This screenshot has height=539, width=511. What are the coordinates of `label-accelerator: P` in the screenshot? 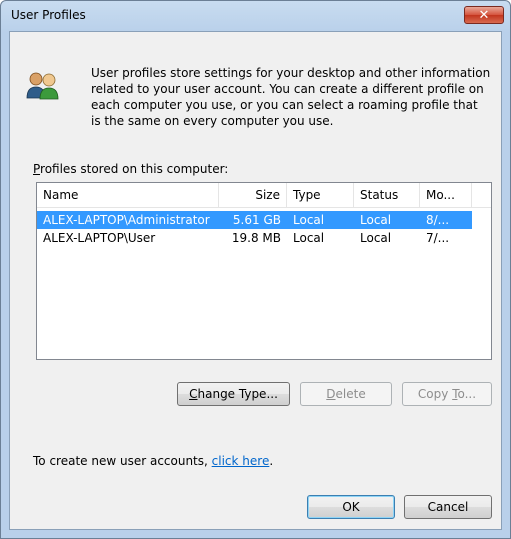 It's located at (37, 169).